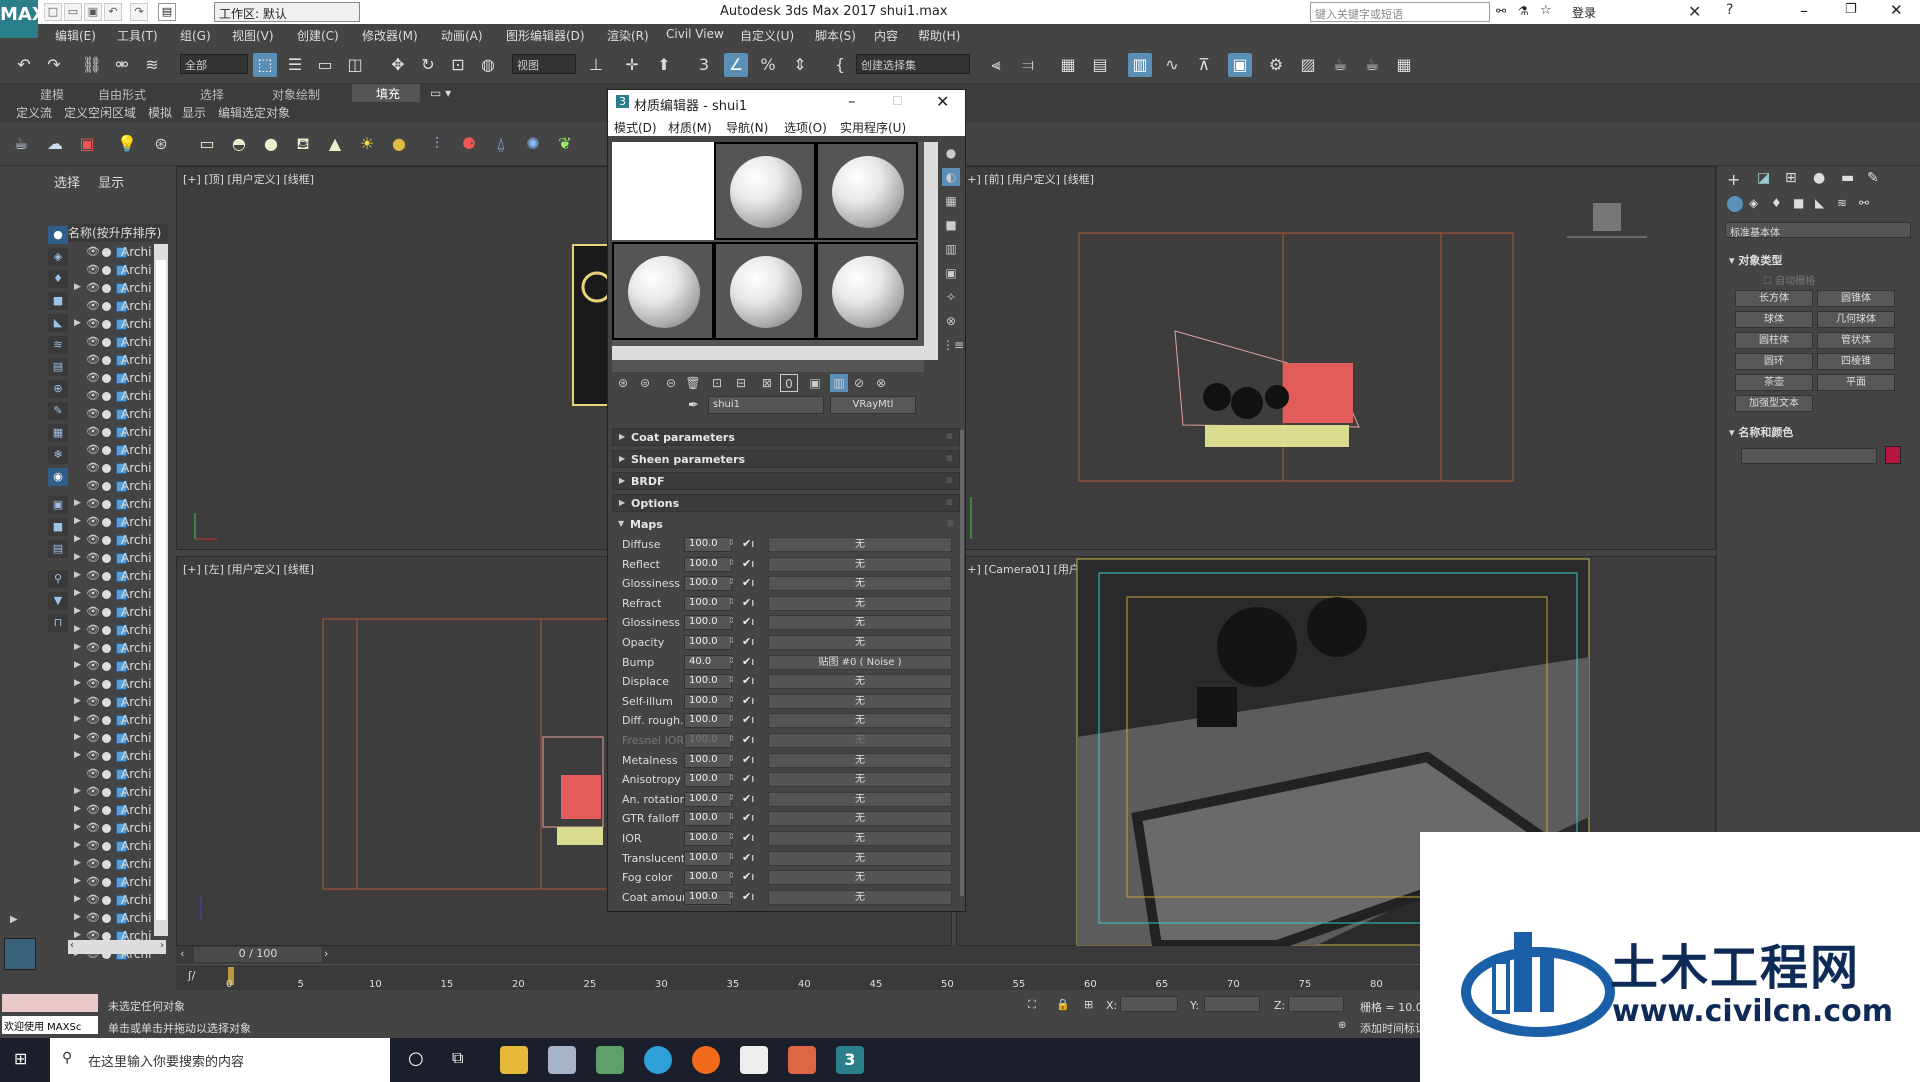  What do you see at coordinates (1372, 65) in the screenshot?
I see `render-iterative-icon: ☕` at bounding box center [1372, 65].